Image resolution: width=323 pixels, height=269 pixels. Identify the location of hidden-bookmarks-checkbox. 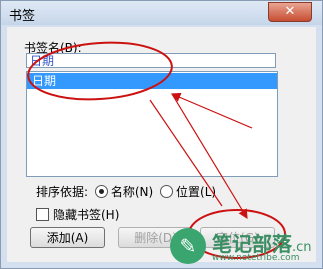
(42, 214).